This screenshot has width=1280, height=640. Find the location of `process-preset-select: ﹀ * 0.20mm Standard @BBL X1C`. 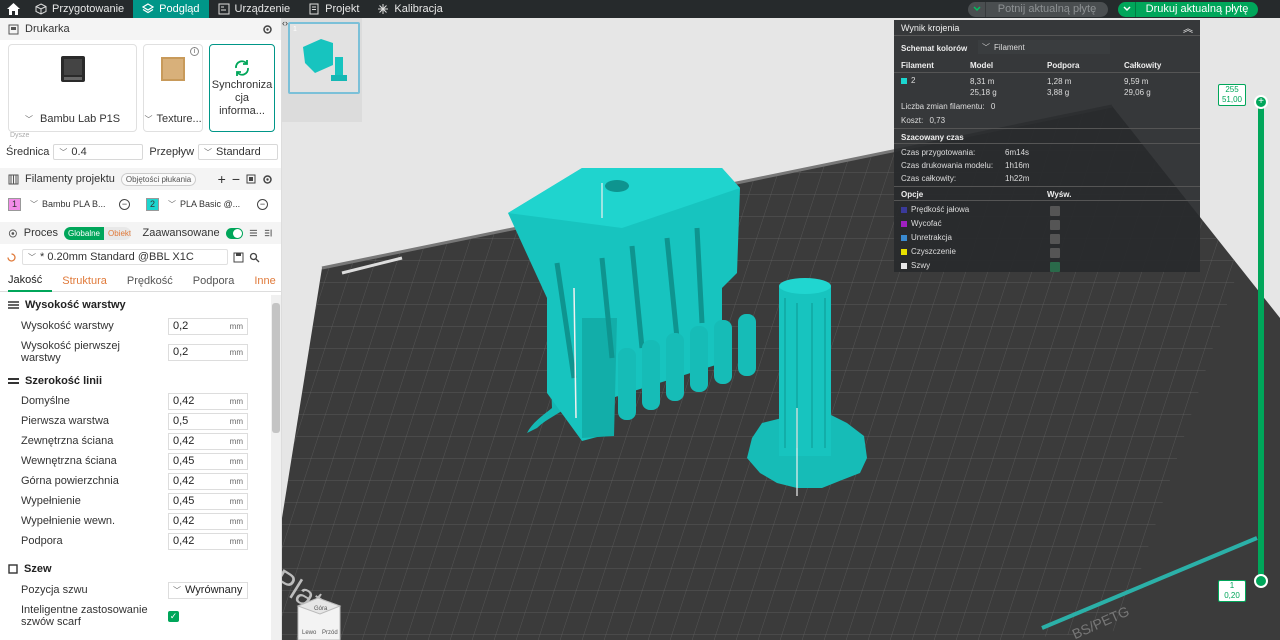

process-preset-select: ﹀ * 0.20mm Standard @BBL X1C is located at coordinates (125, 257).